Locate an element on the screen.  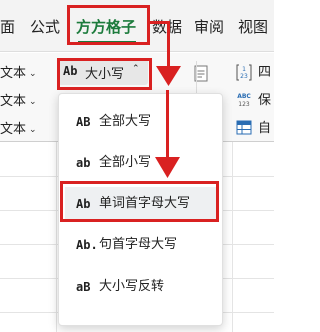
text-dropdown-1: 文本 ⌄ is located at coordinates (18, 74).